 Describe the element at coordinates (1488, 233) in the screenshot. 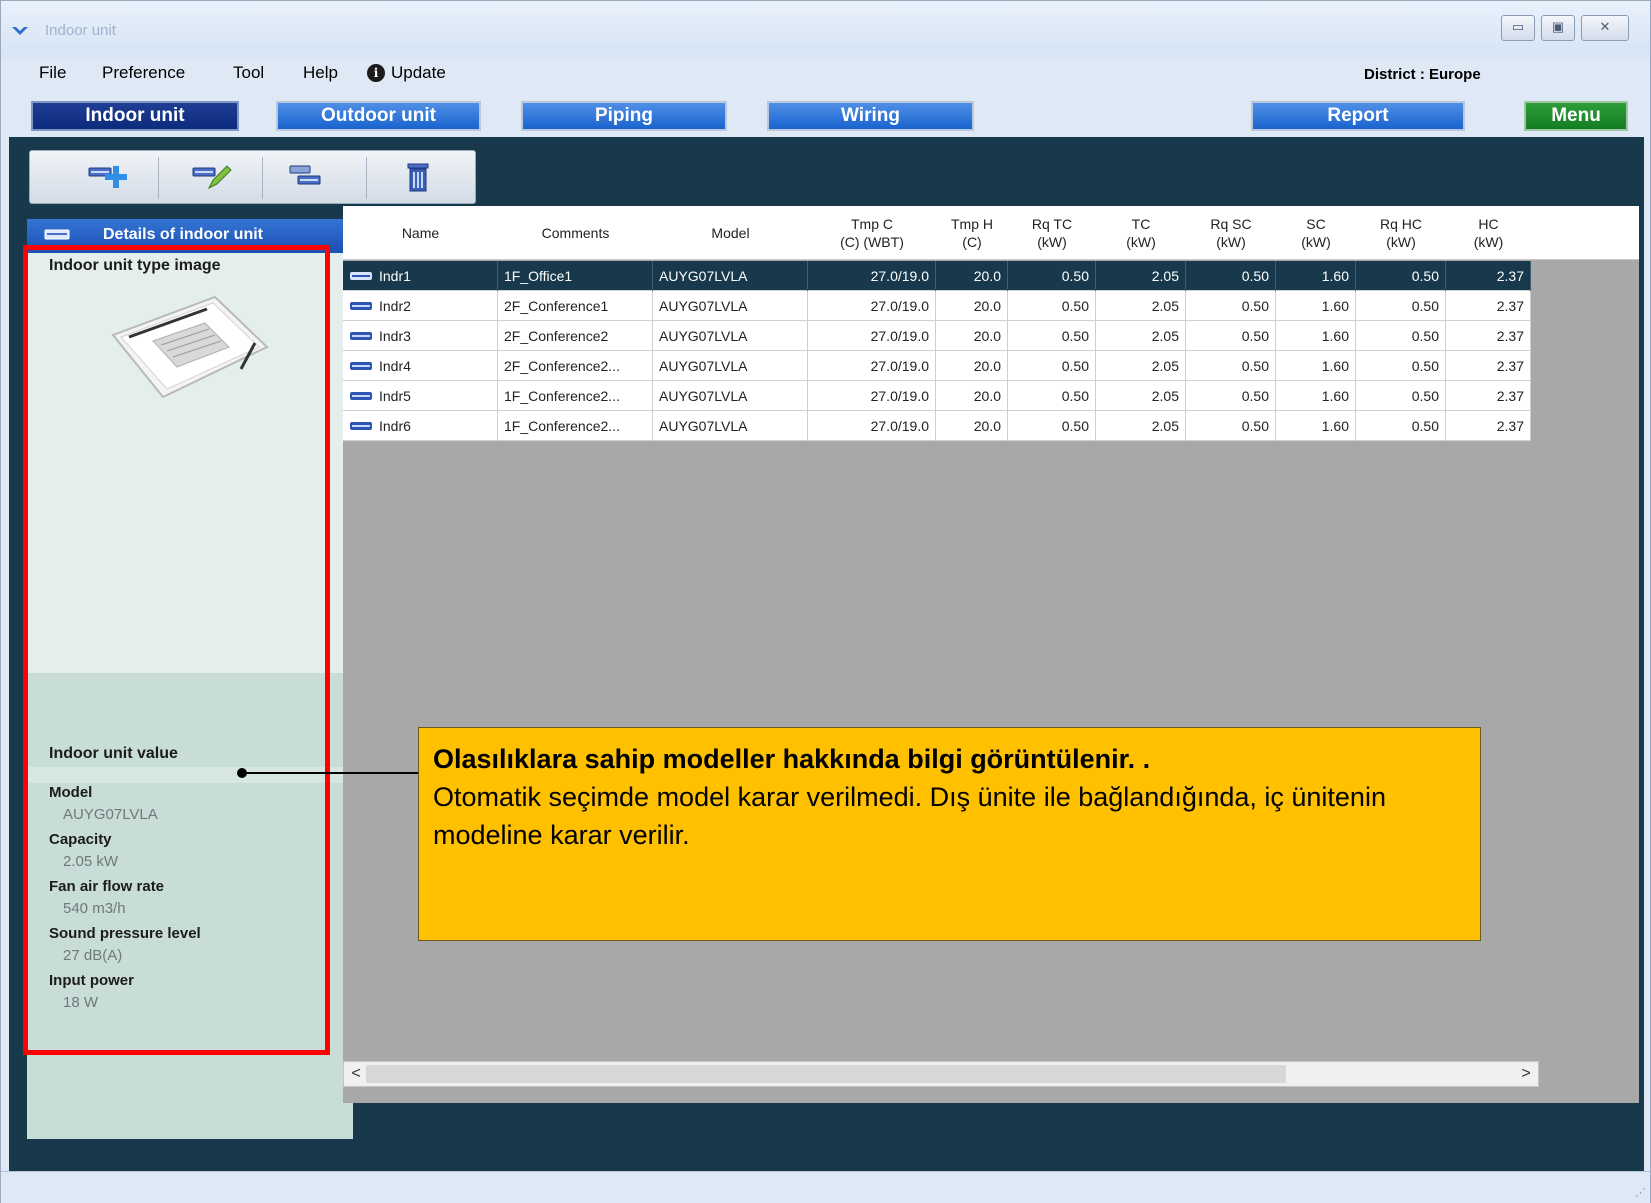

I see `column-header-hc: HC (kW)` at that location.